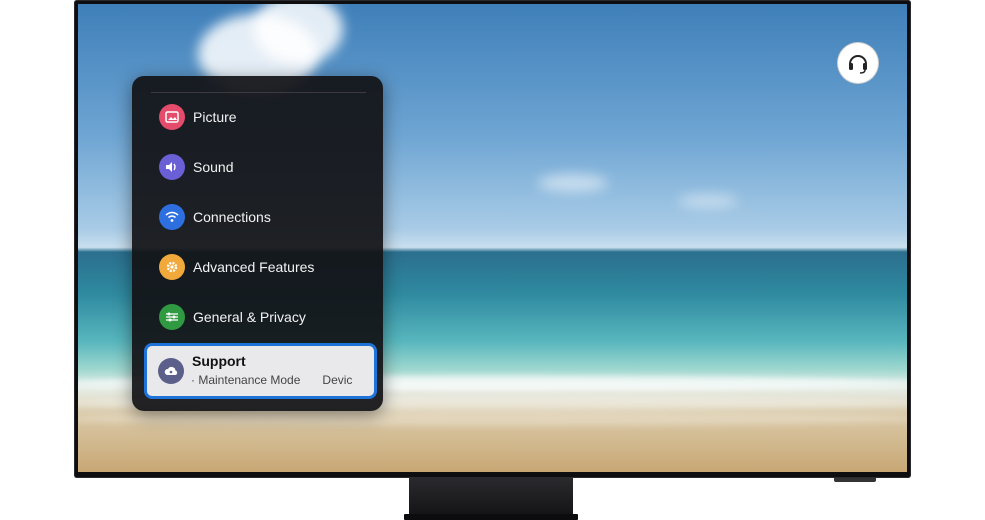 The image size is (985, 520). Describe the element at coordinates (219, 361) in the screenshot. I see `support-title: Support` at that location.